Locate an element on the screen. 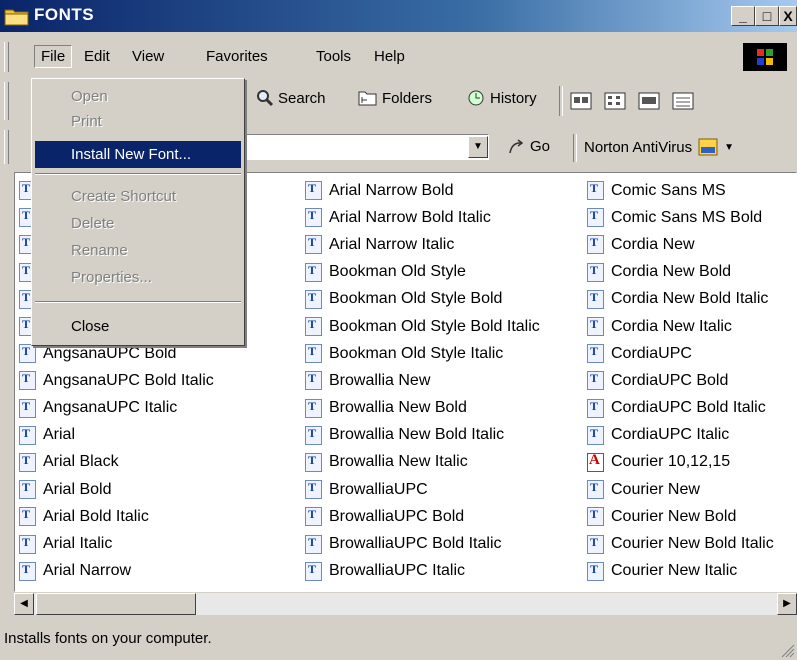 The height and width of the screenshot is (660, 797). font-name: Arial Italic is located at coordinates (78, 544).